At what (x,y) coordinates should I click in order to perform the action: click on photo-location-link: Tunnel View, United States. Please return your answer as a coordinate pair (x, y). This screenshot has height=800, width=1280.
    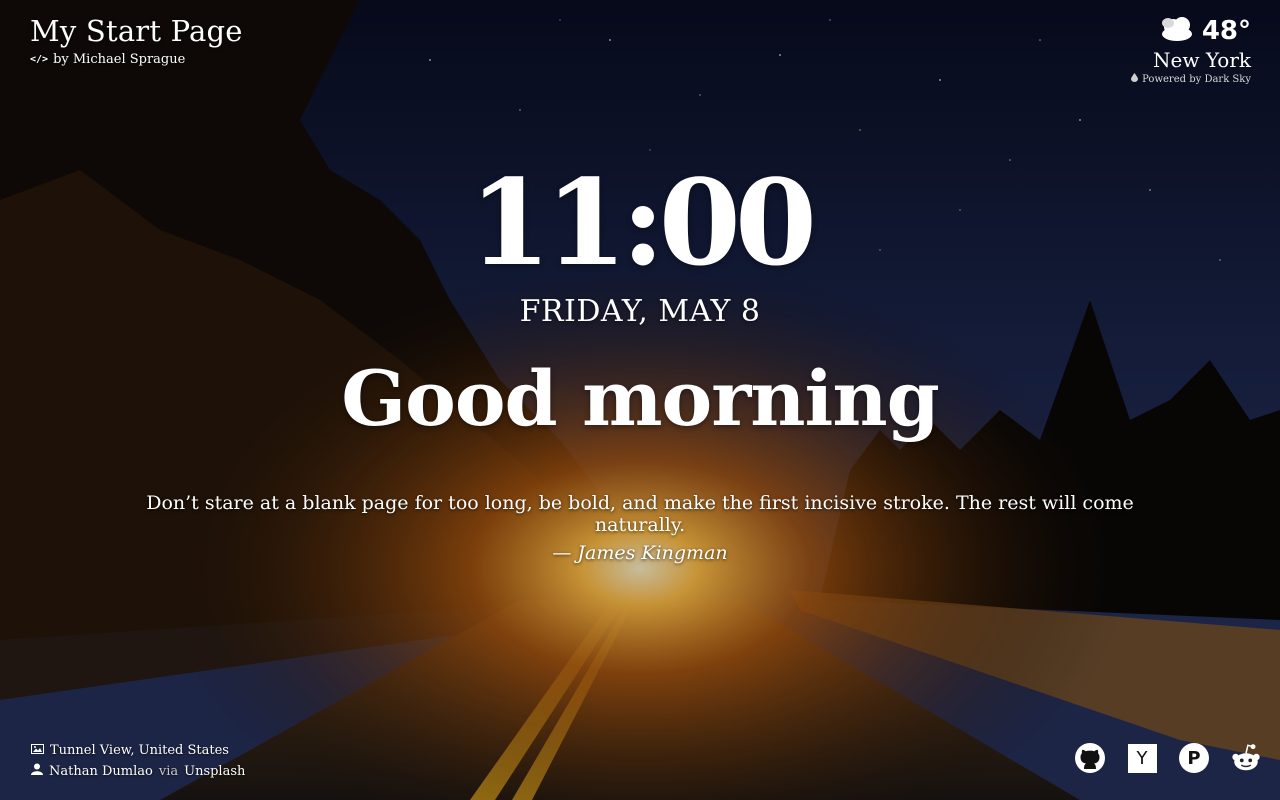
    Looking at the image, I should click on (139, 750).